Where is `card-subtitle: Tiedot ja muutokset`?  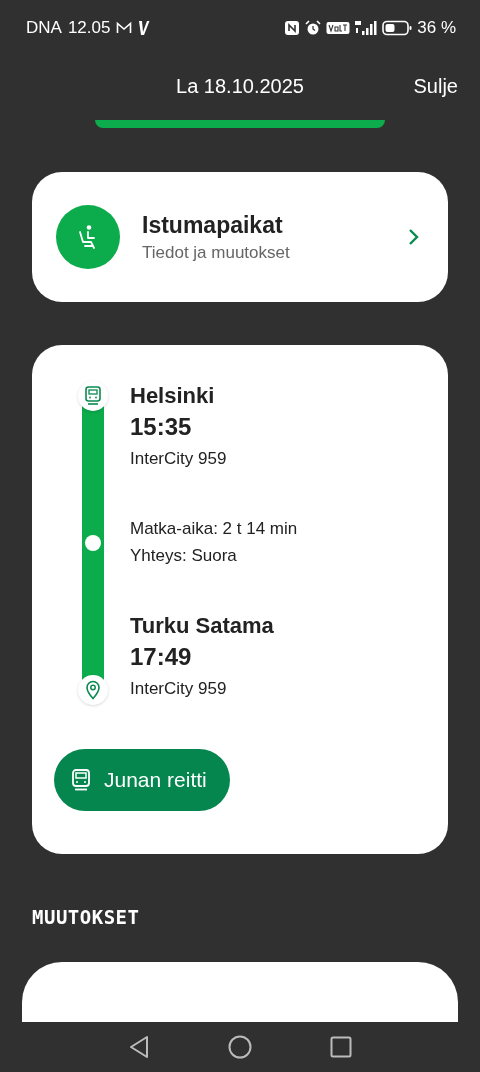
card-subtitle: Tiedot ja muutokset is located at coordinates (216, 252).